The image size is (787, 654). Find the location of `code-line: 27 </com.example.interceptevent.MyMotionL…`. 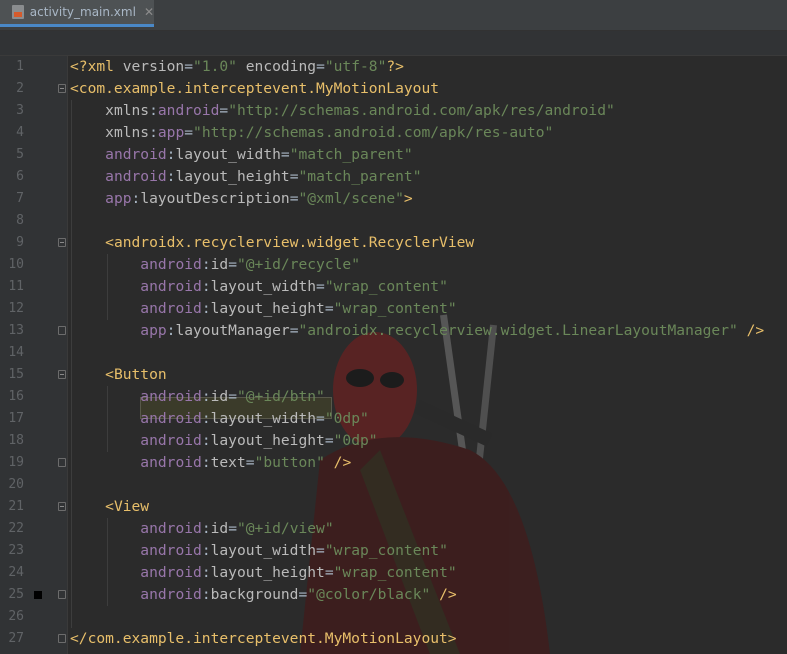

code-line: 27 </com.example.interceptevent.MyMotionL… is located at coordinates (393, 639).